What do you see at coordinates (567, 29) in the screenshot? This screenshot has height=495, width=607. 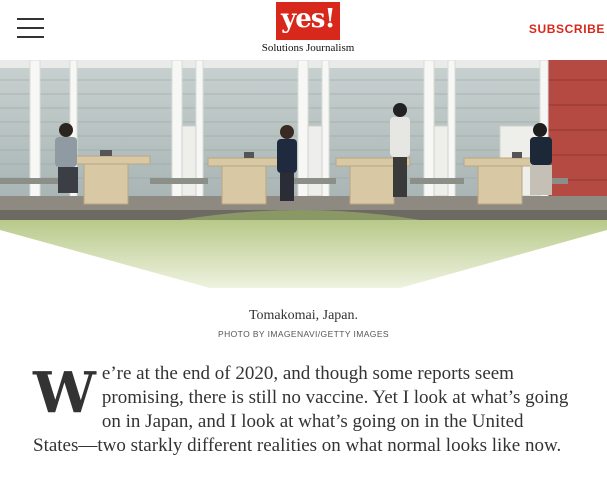 I see `subscribe-link: SUBSCRIBE` at bounding box center [567, 29].